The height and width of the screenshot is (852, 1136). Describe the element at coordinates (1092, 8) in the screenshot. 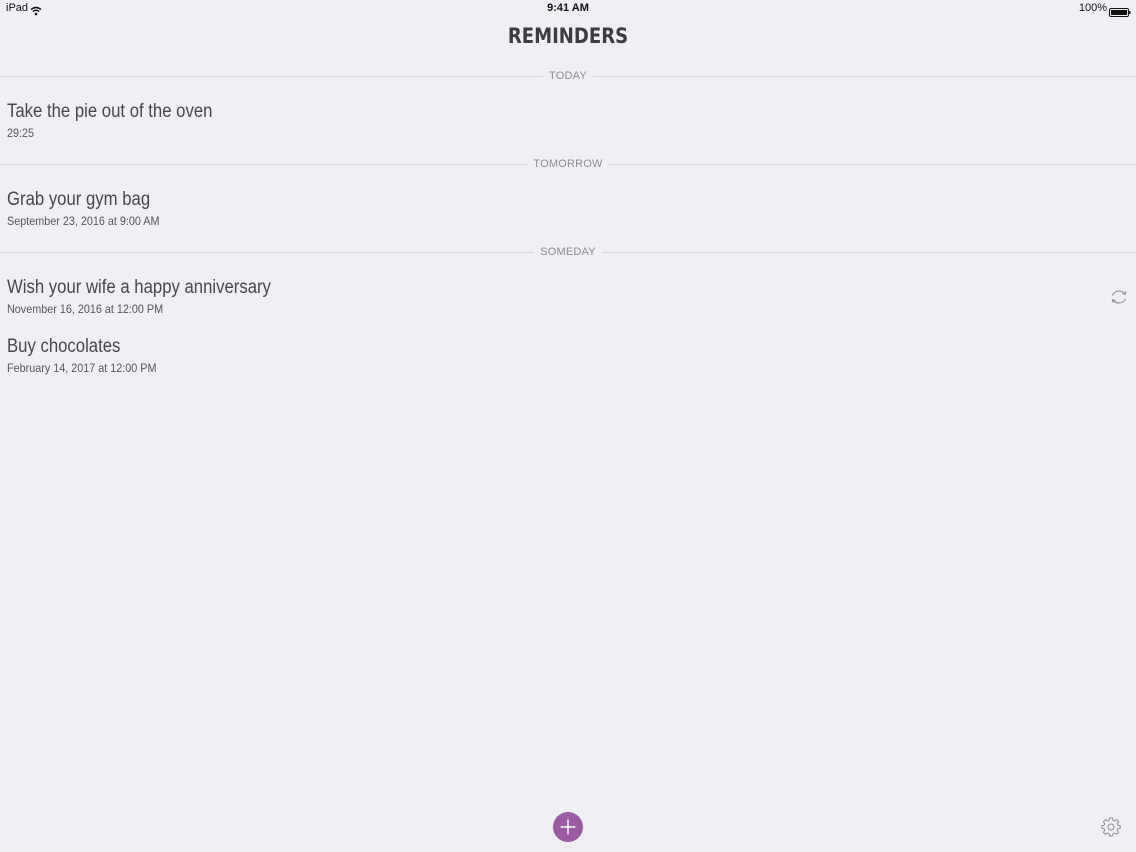

I see `battery-percentage: 100%` at that location.